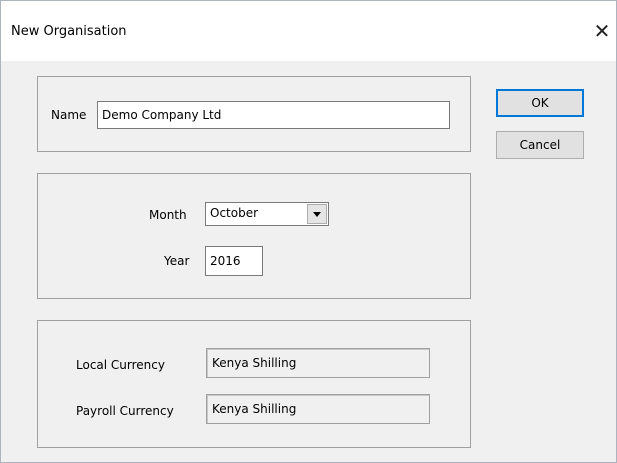  I want to click on month-dropdown-button, so click(317, 214).